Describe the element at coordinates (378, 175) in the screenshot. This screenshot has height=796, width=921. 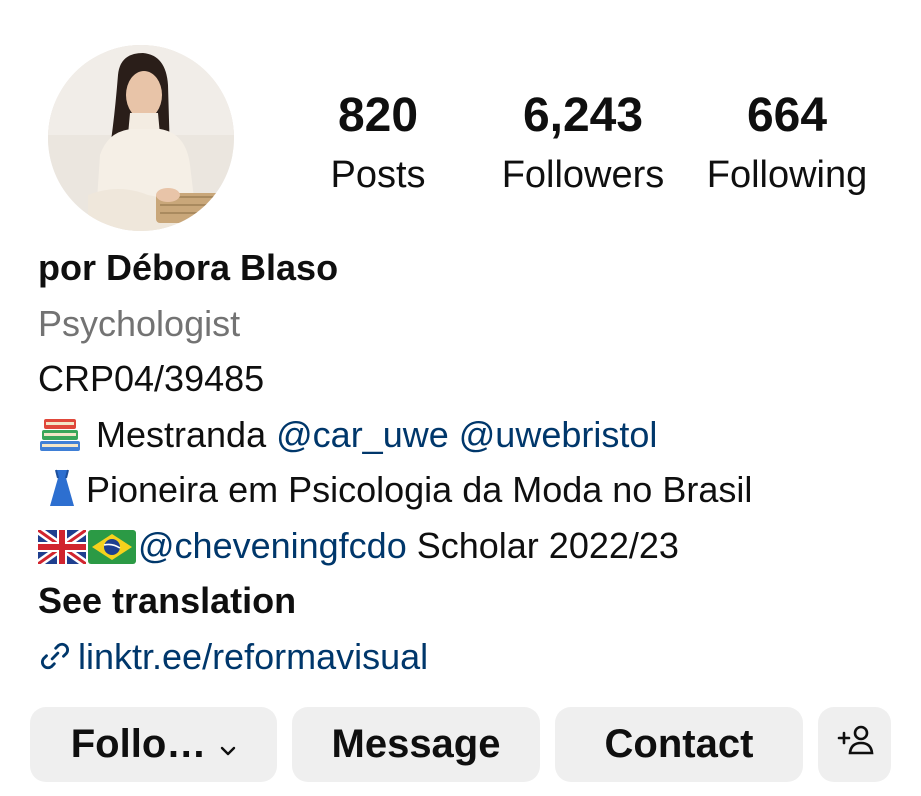
I see `posts-label: Posts` at that location.